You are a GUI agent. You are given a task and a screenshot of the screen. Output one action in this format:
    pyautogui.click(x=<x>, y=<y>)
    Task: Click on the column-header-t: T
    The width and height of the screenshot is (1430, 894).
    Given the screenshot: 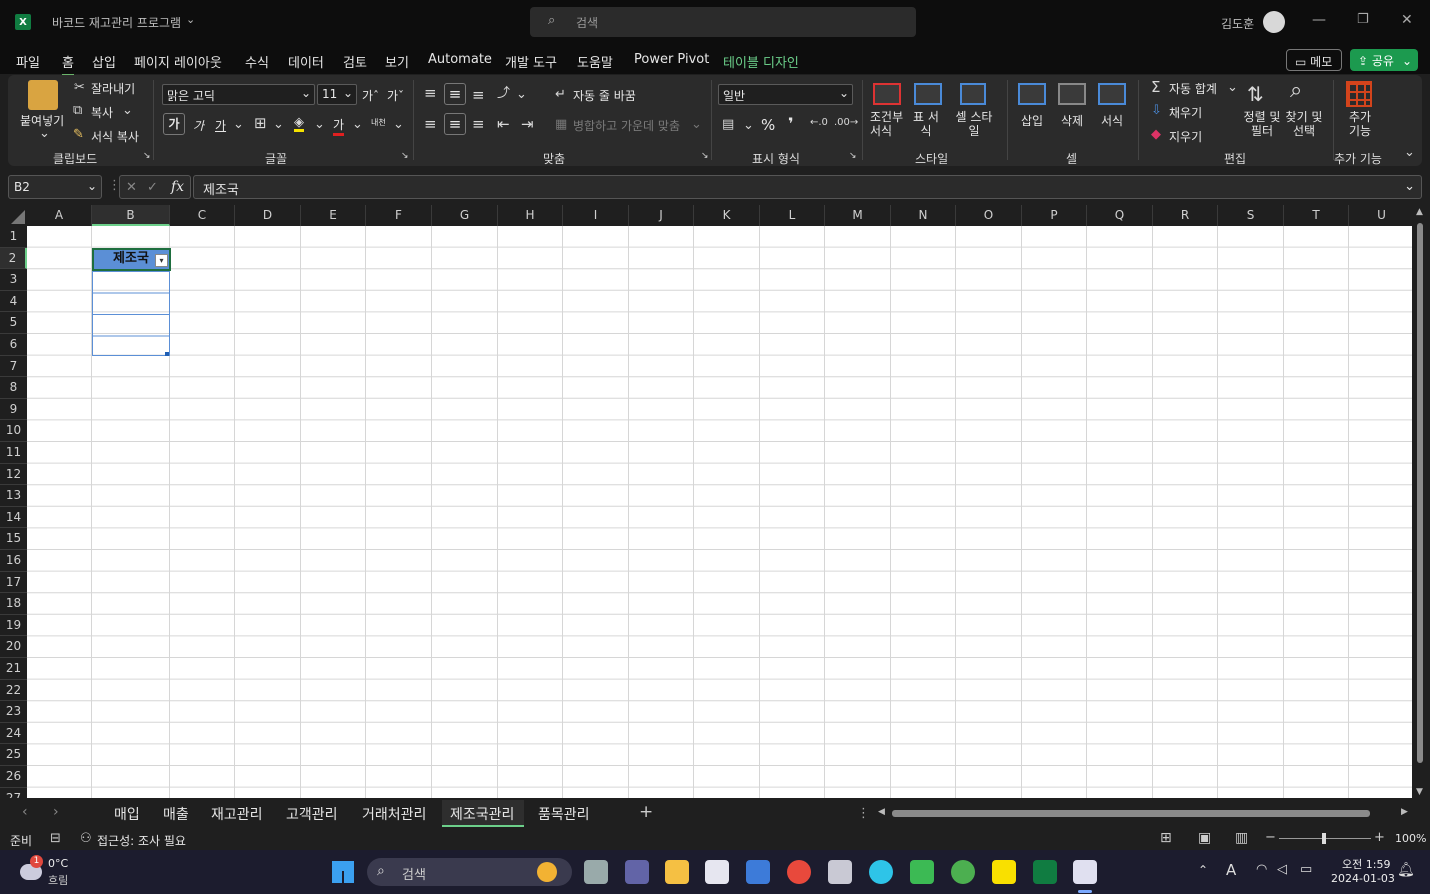 What is the action you would take?
    pyautogui.click(x=1316, y=215)
    